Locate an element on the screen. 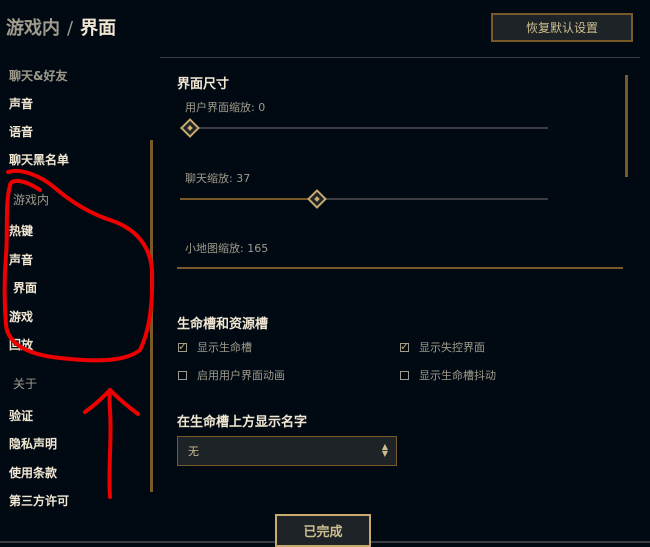  red-annotation-drawing is located at coordinates (78, 333).